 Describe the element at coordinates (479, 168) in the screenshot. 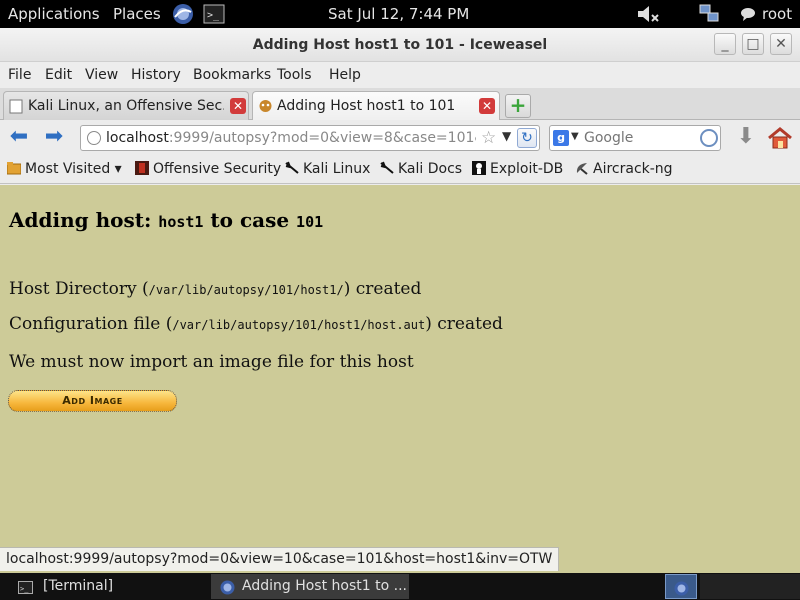

I see `exploit-db-icon` at that location.